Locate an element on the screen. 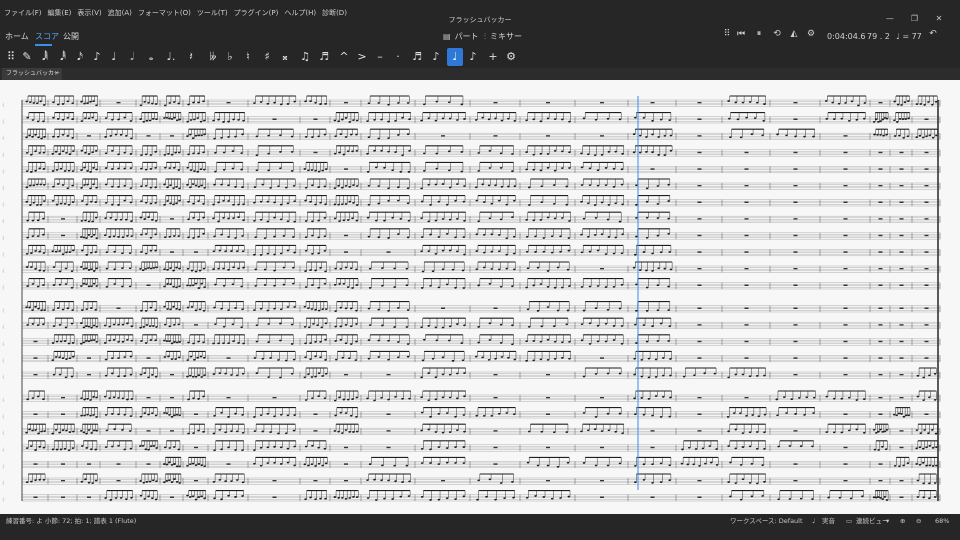  minimize-button: — is located at coordinates (890, 18).